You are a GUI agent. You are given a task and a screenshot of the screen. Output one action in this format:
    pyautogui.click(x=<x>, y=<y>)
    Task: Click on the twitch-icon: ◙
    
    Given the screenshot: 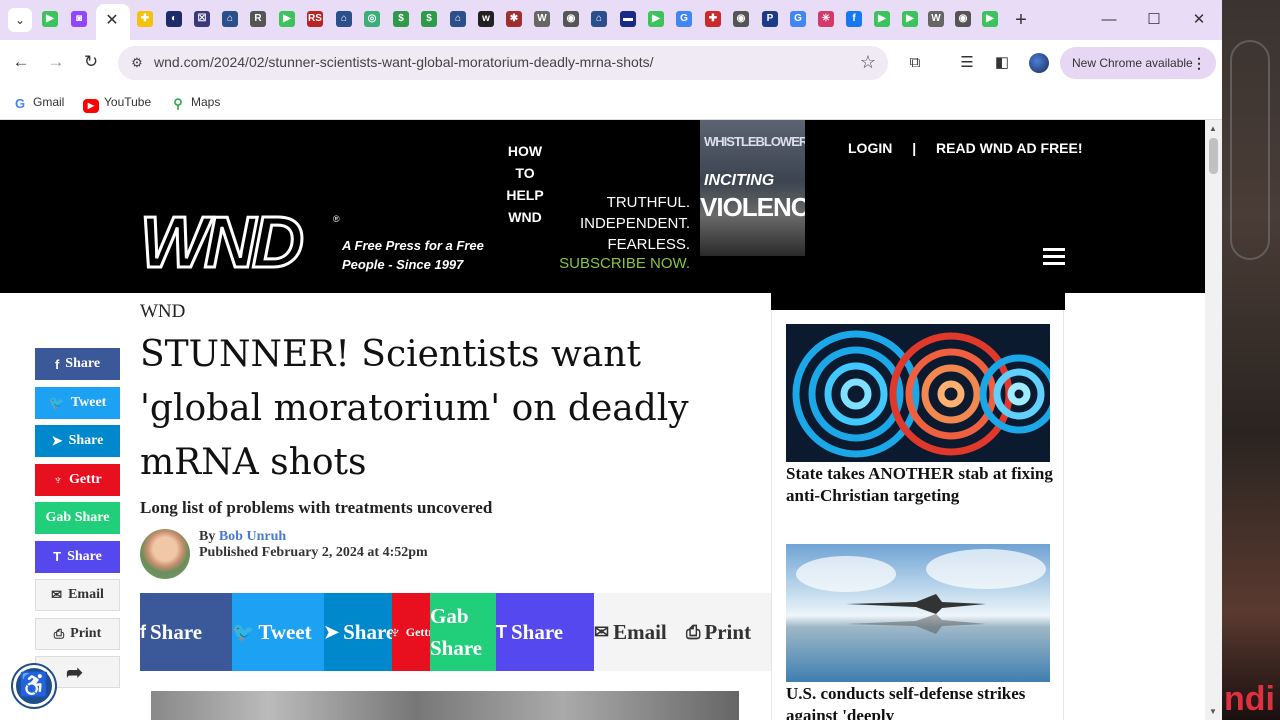 What is the action you would take?
    pyautogui.click(x=79, y=19)
    